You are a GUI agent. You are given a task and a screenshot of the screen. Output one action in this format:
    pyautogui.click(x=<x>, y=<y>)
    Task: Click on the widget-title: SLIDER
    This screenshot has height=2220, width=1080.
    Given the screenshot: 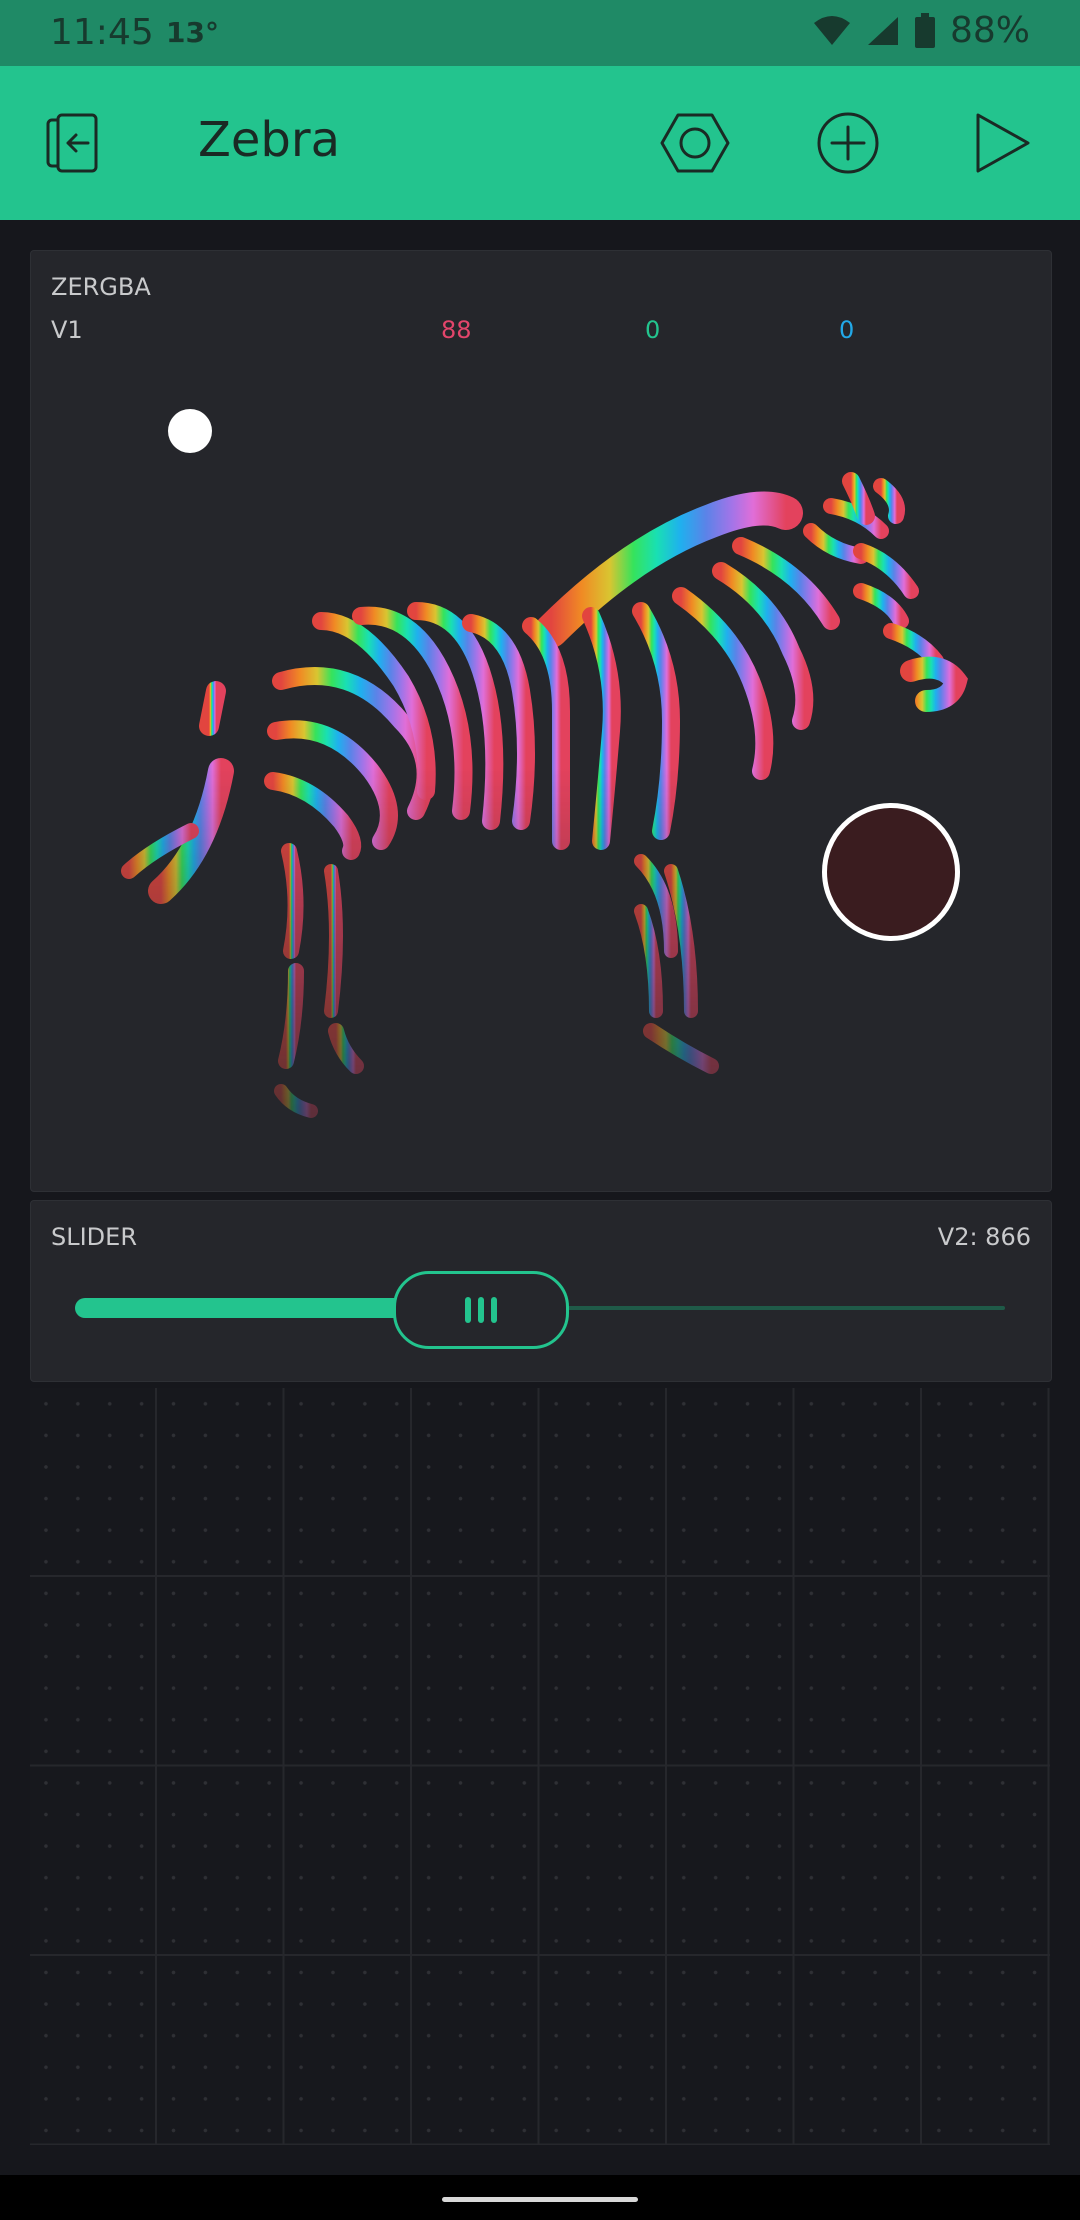 What is the action you would take?
    pyautogui.click(x=94, y=1237)
    